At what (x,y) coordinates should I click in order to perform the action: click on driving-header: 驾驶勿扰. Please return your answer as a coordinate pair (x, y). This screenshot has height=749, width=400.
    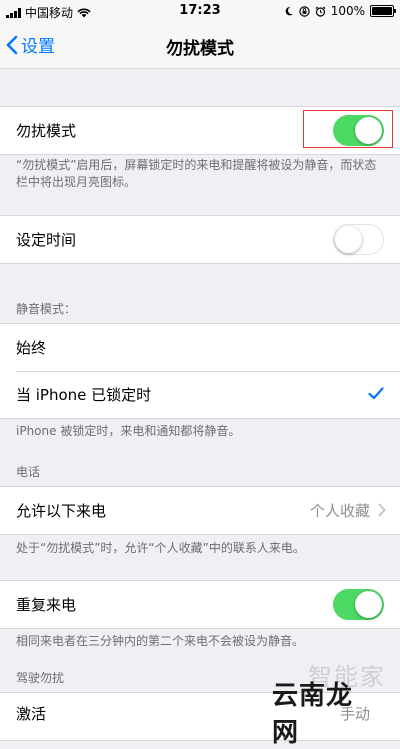
    Looking at the image, I should click on (40, 678).